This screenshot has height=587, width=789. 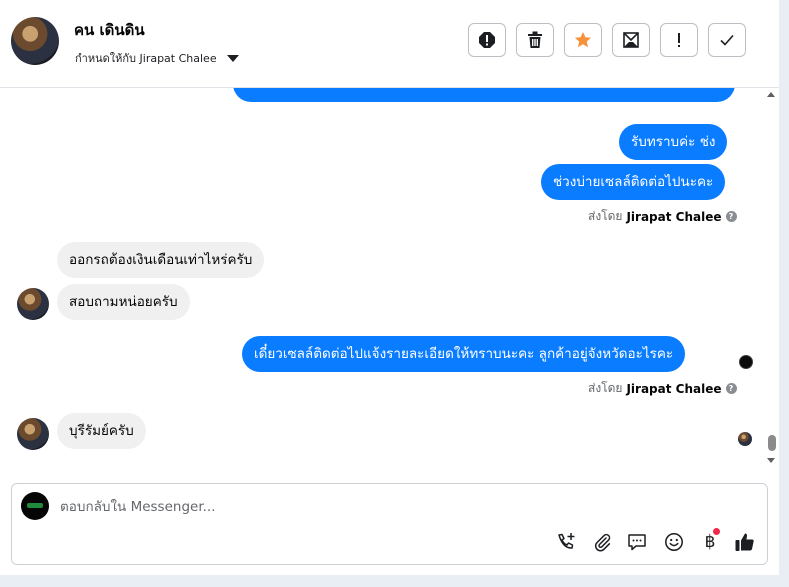 What do you see at coordinates (745, 439) in the screenshot?
I see `contact-seen-avatar` at bounding box center [745, 439].